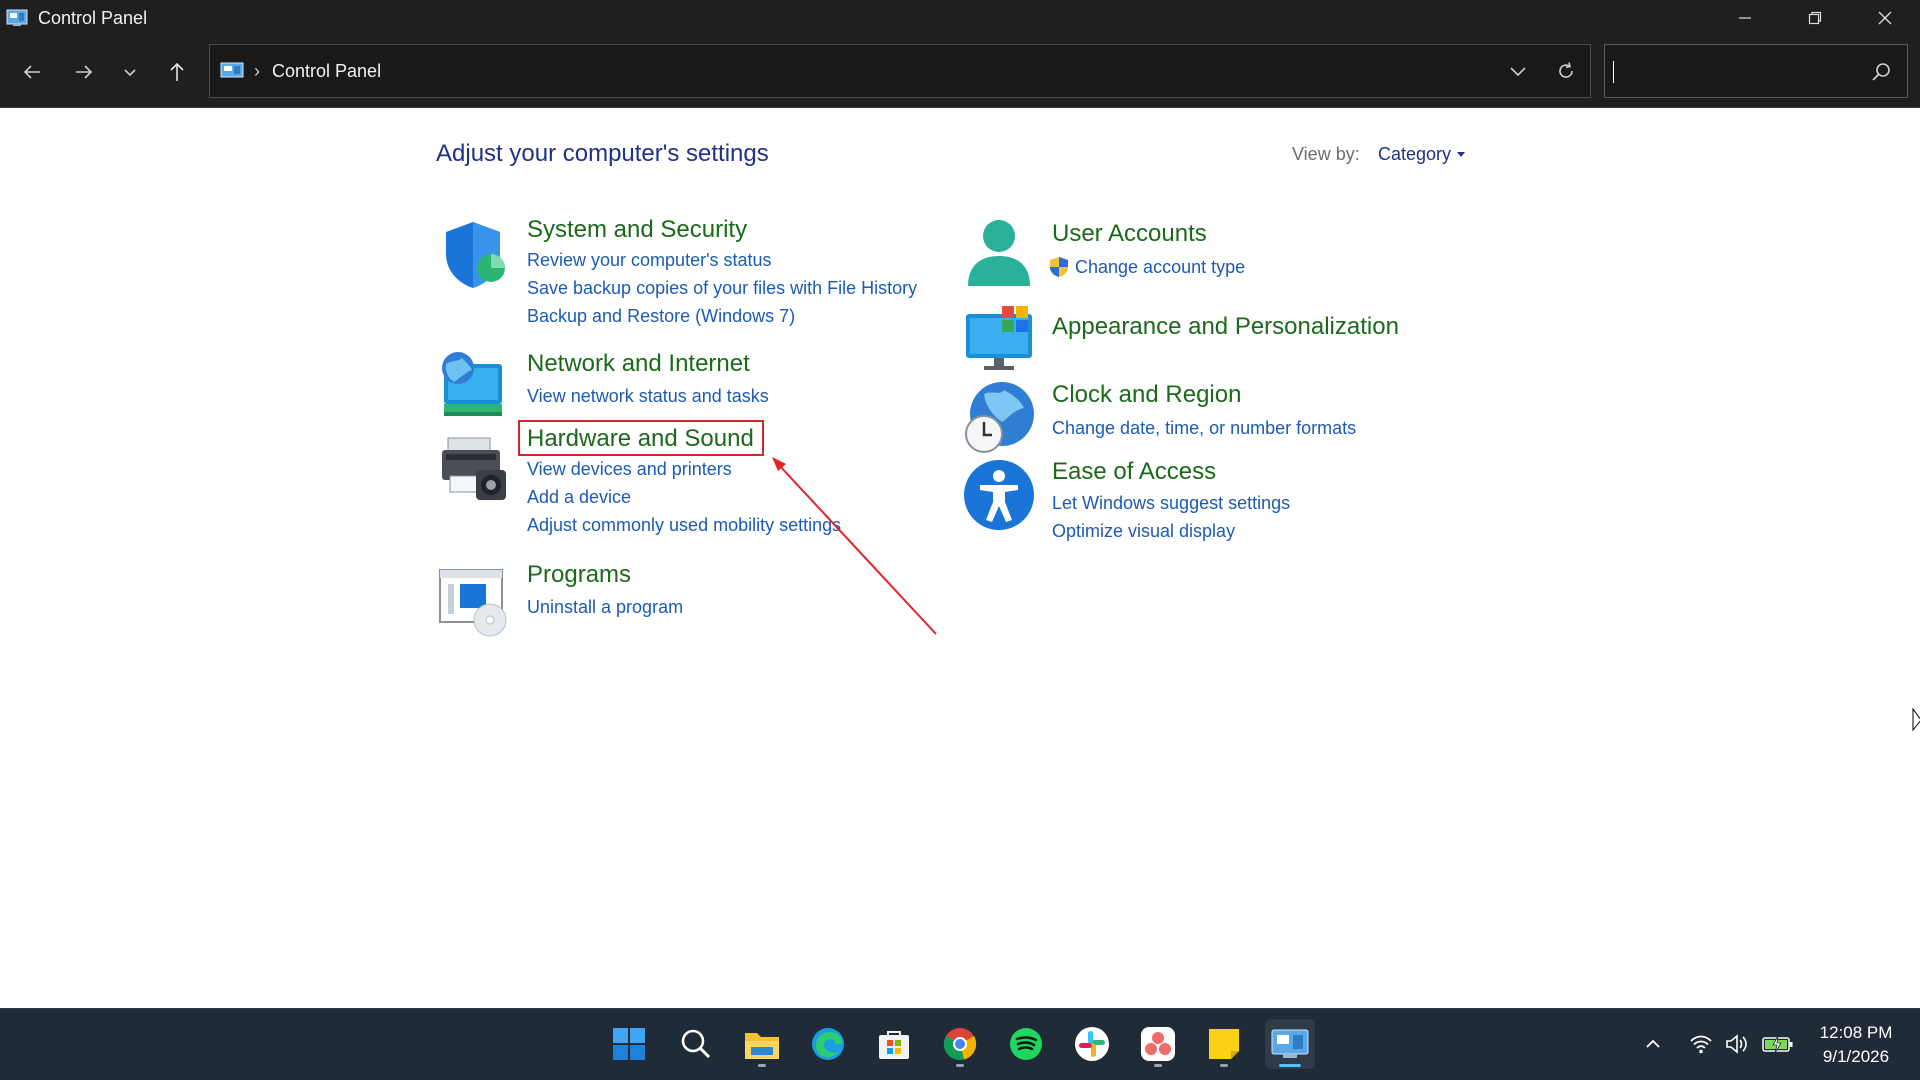 The width and height of the screenshot is (1920, 1080). What do you see at coordinates (684, 525) in the screenshot?
I see `link-mobility-settings: Adjust commonly used mobility settings` at bounding box center [684, 525].